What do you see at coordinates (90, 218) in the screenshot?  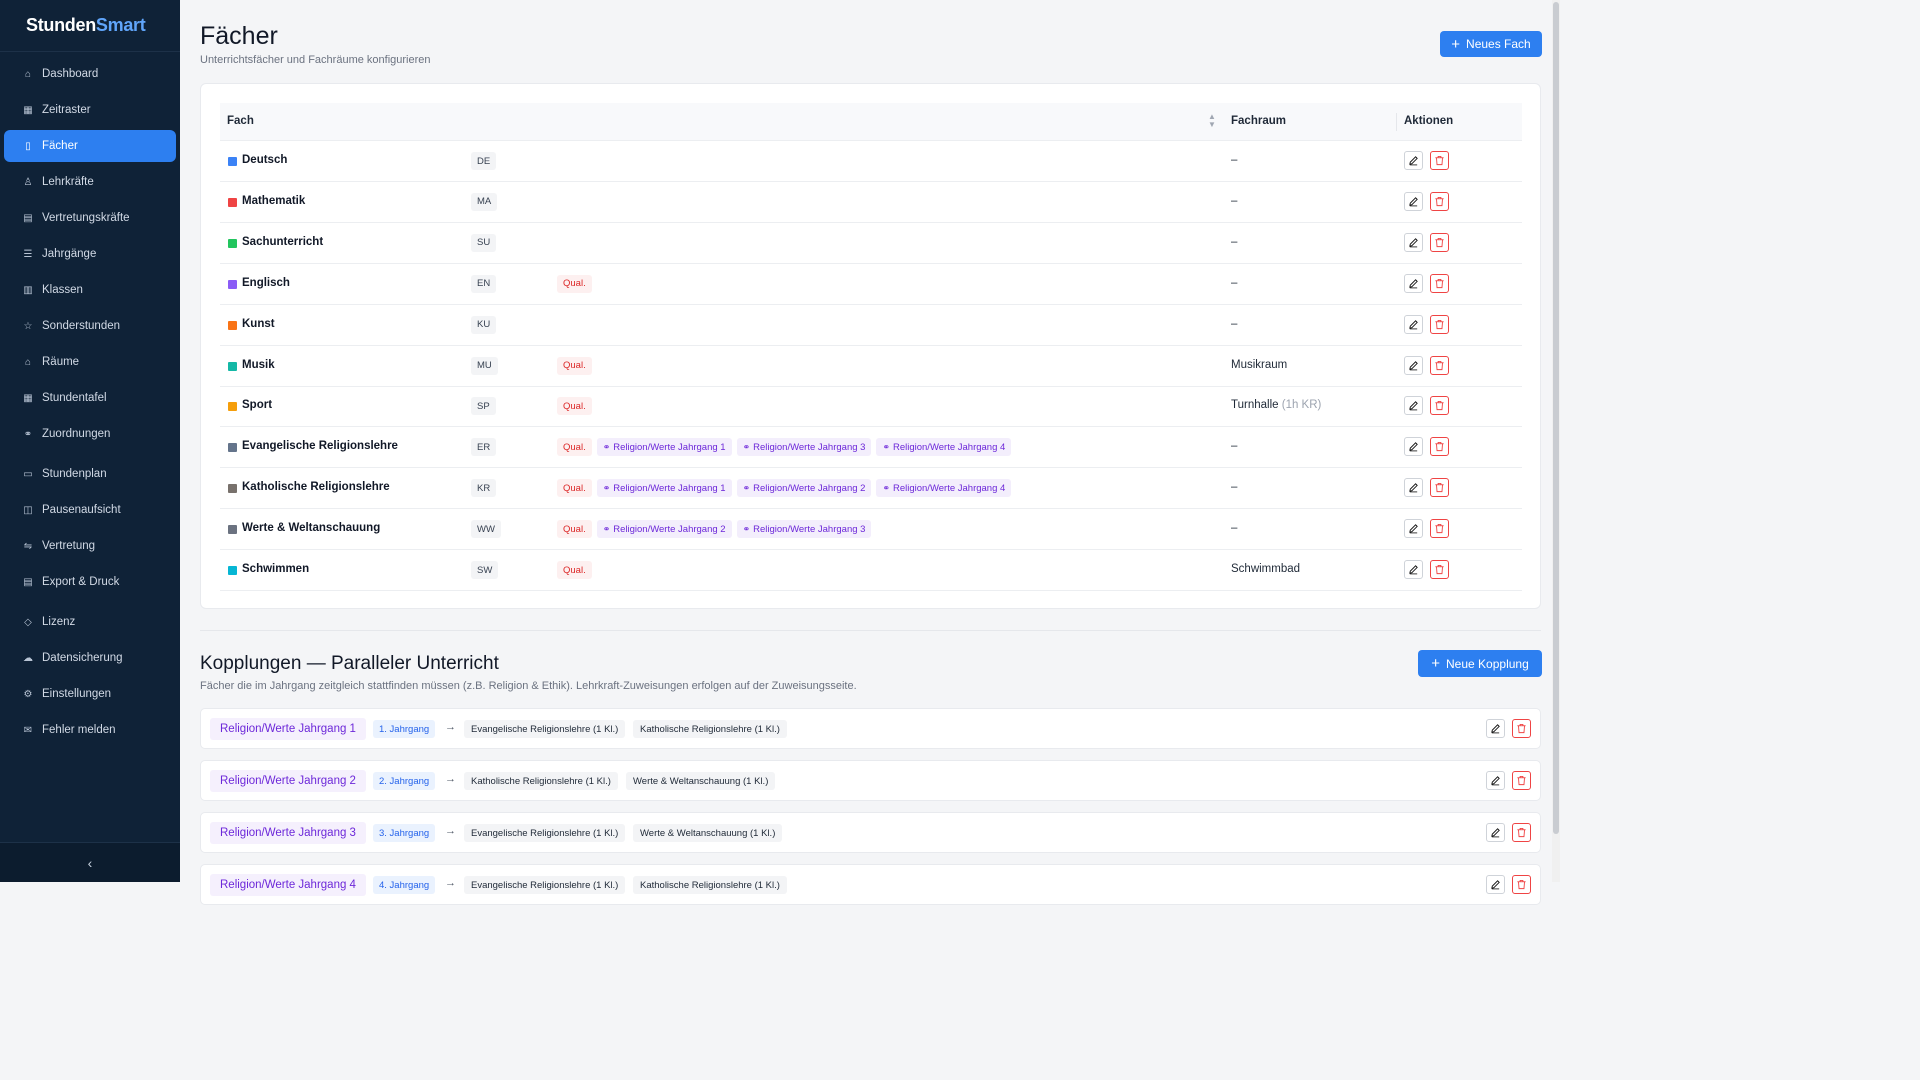 I see `sidebar-item-id-card: ▤ Vertretungskräfte` at bounding box center [90, 218].